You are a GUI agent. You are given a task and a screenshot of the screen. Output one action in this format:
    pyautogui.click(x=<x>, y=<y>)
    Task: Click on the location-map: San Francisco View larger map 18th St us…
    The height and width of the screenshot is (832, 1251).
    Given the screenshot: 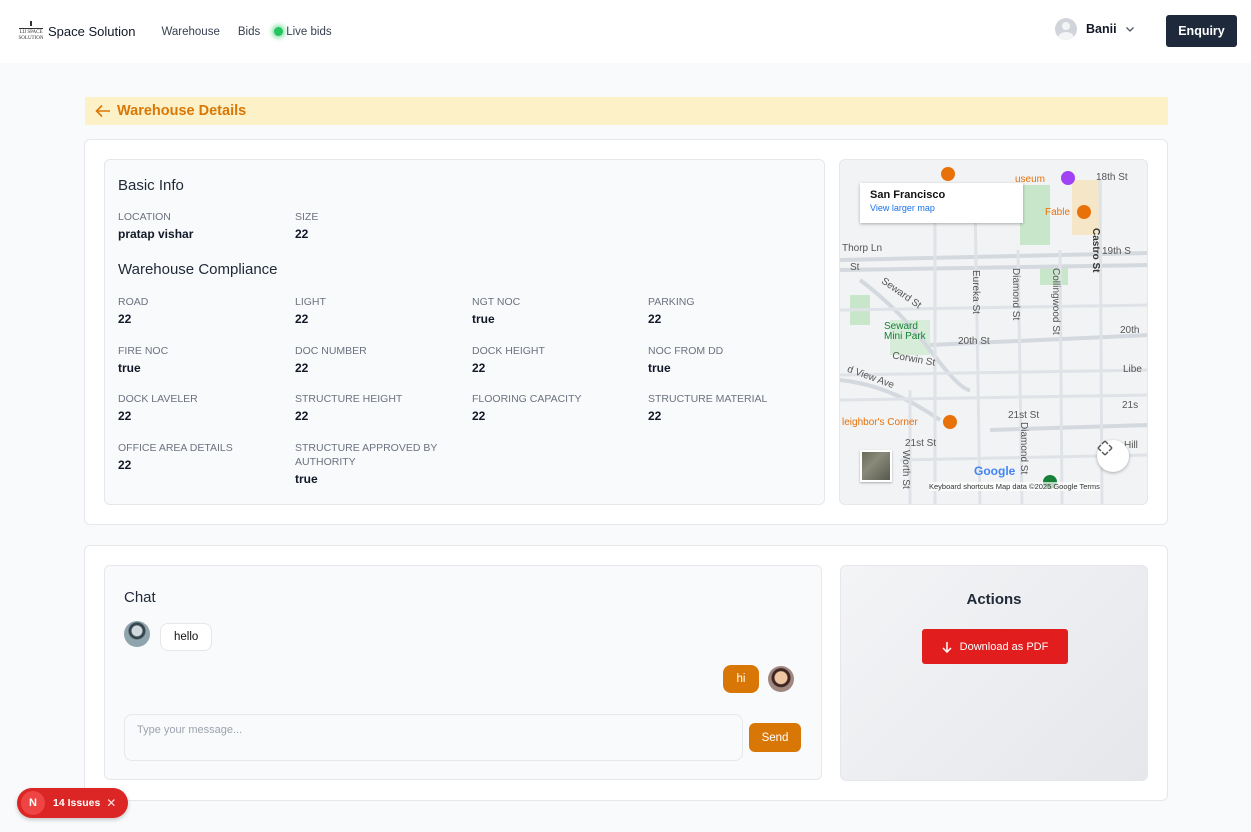 What is the action you would take?
    pyautogui.click(x=993, y=332)
    